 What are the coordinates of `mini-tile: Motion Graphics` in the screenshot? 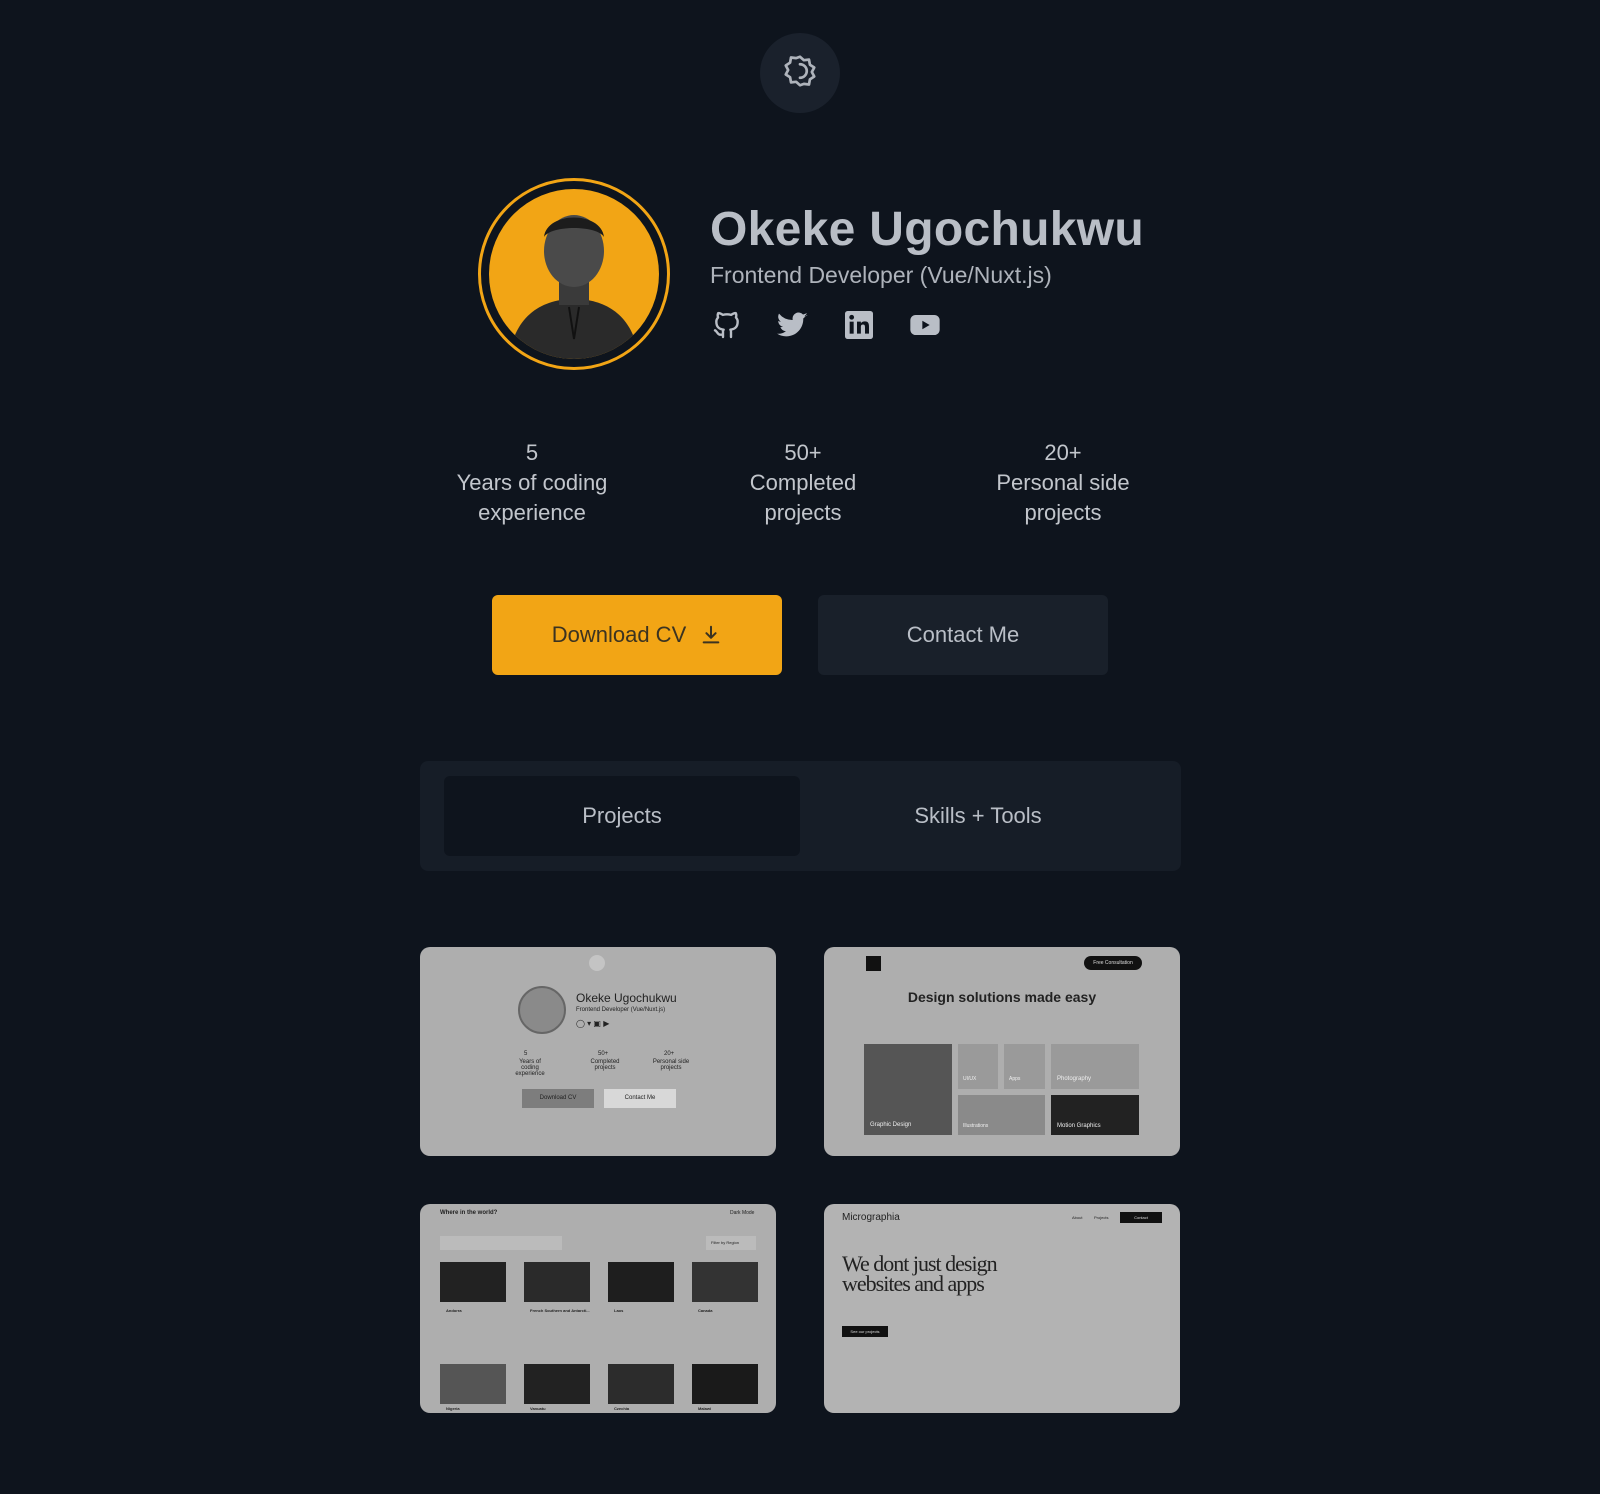 It's located at (1095, 1115).